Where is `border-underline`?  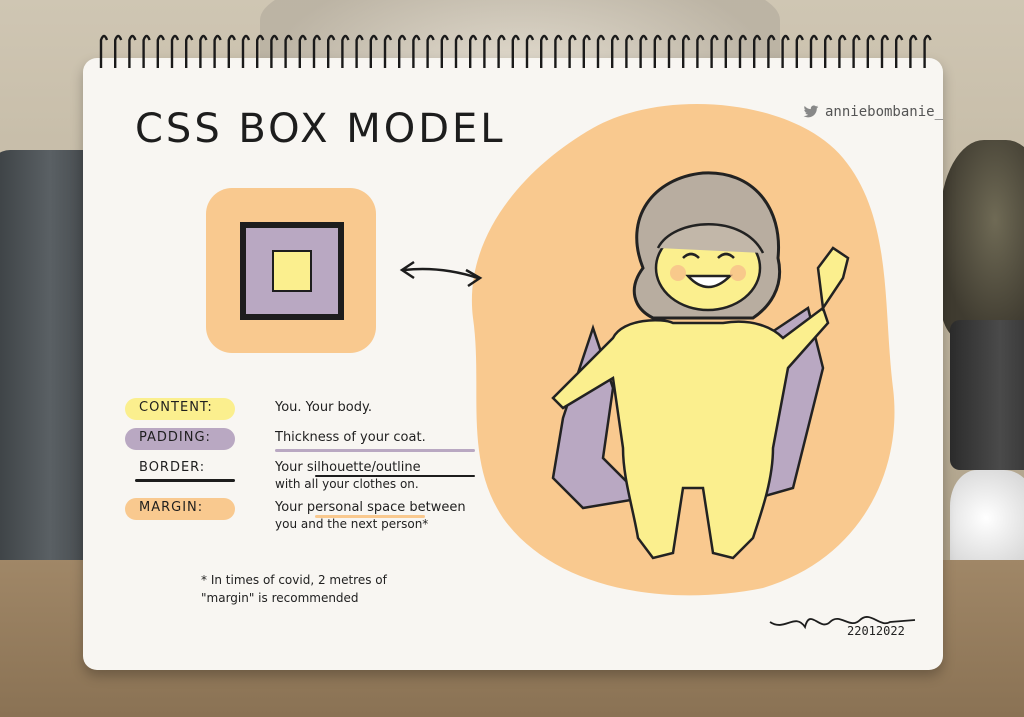
border-underline is located at coordinates (395, 476).